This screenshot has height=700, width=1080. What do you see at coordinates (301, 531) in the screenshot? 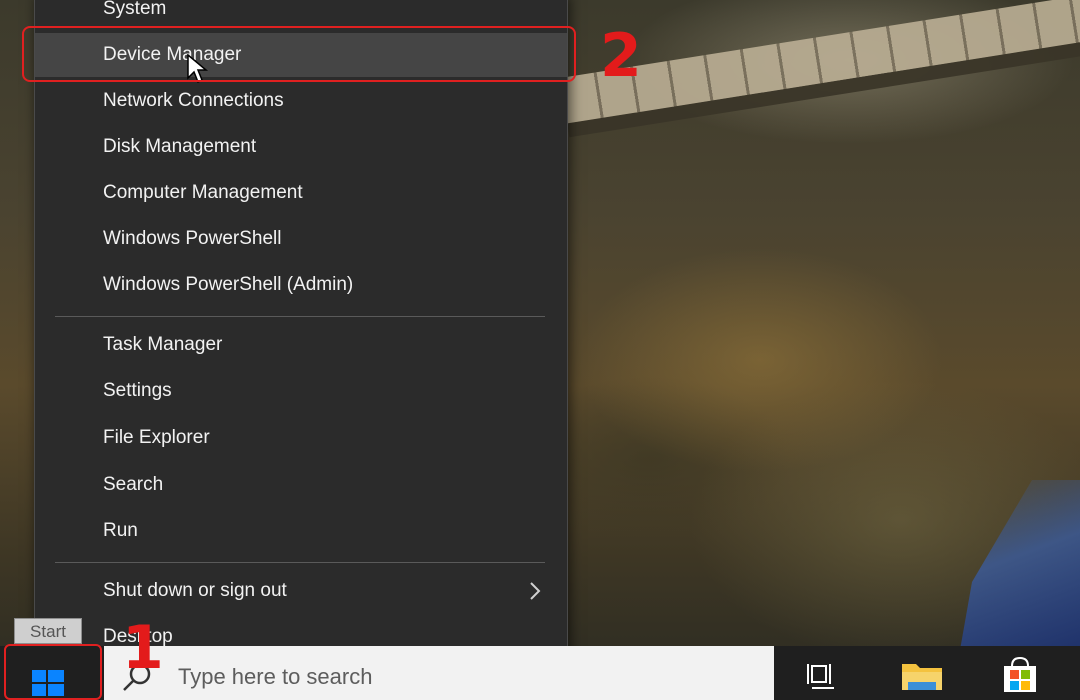
I see `menu-item-run: Run` at bounding box center [301, 531].